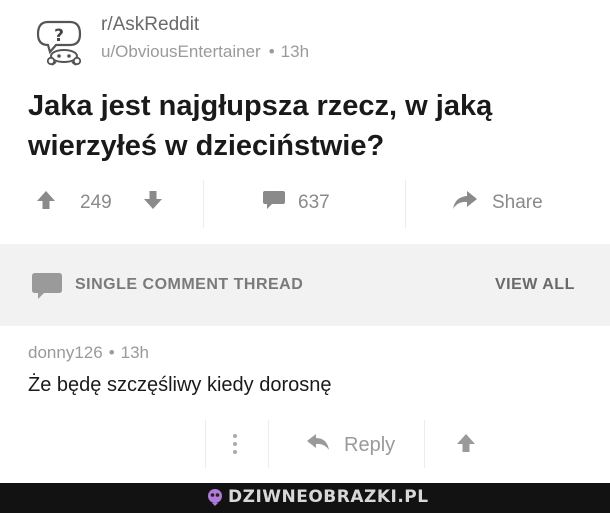 The image size is (610, 513). I want to click on comment-meta: donny126 • 13h, so click(88, 353).